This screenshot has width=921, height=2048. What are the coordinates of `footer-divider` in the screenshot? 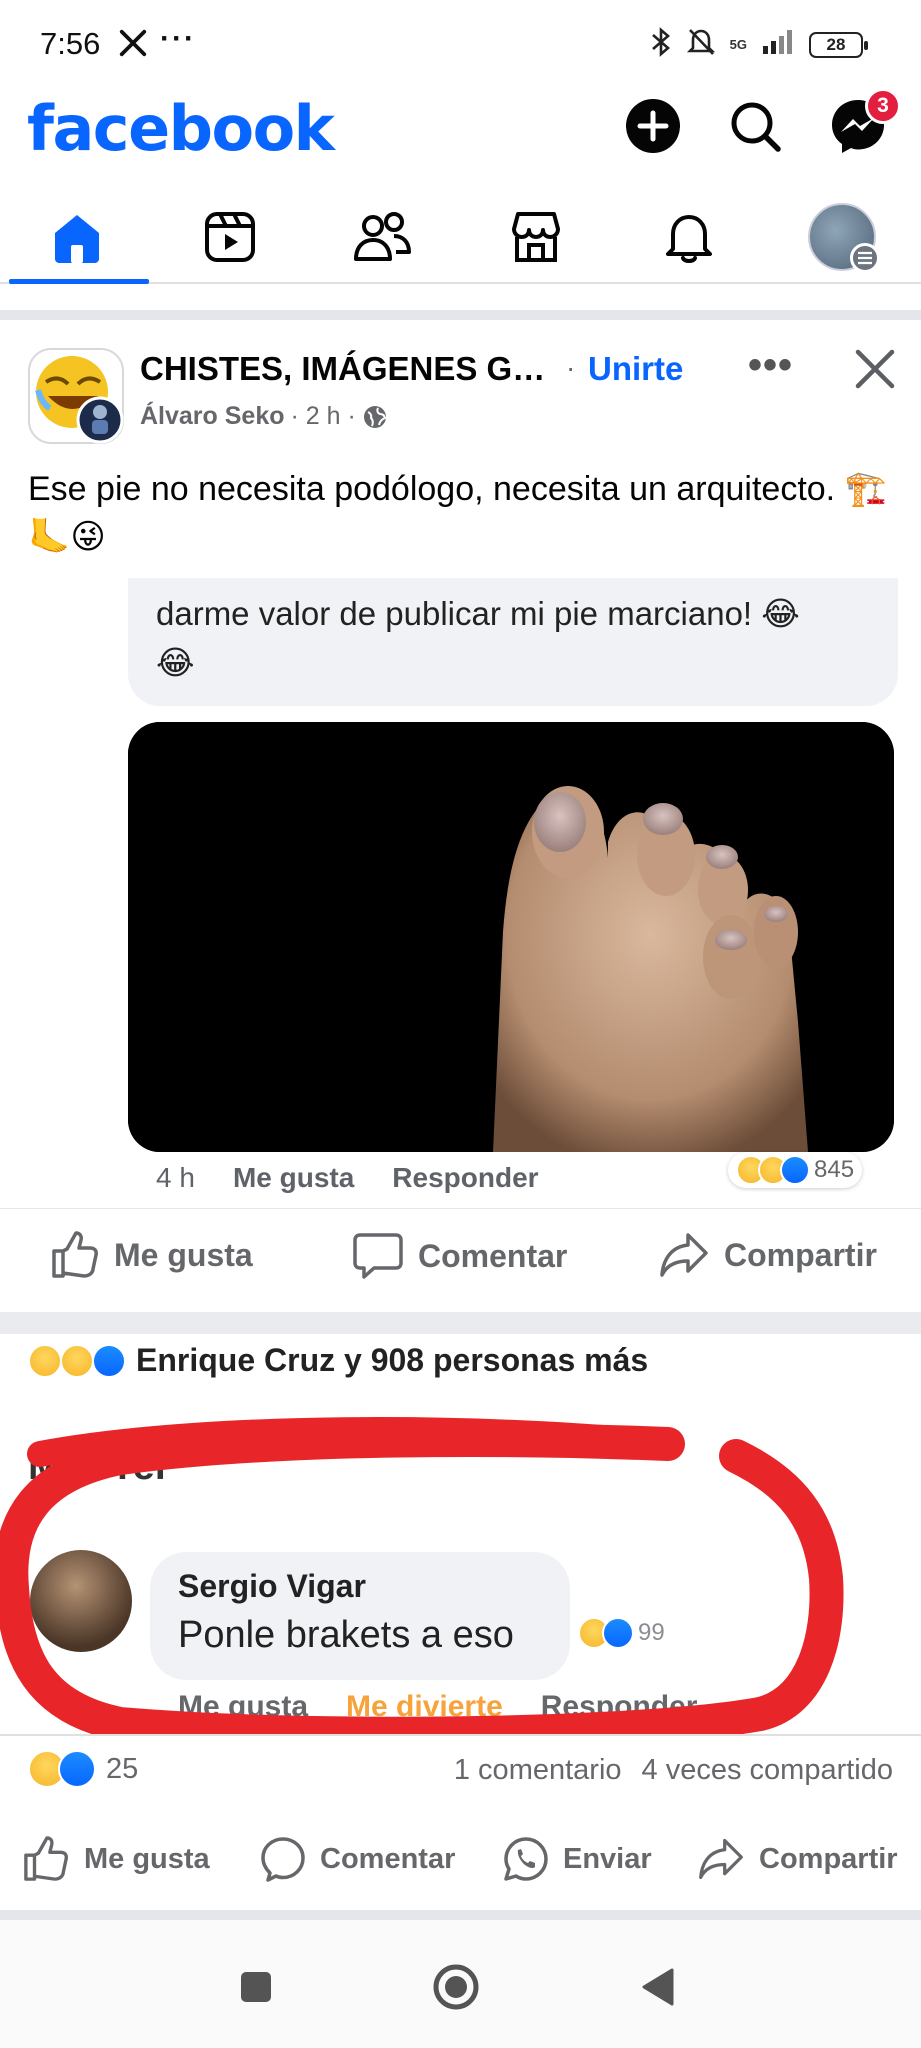 It's located at (460, 1735).